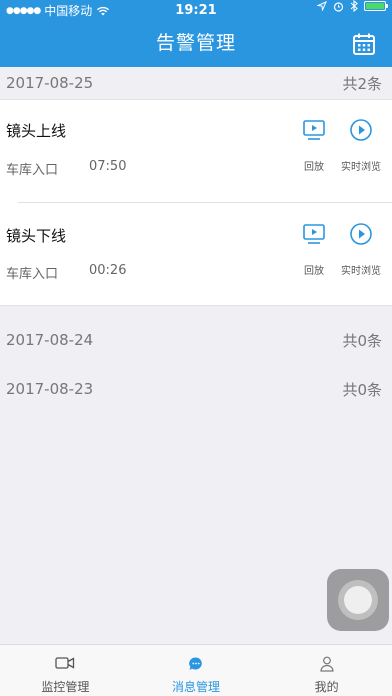 This screenshot has height=696, width=392. I want to click on alarm-name: 镜头上线, so click(36, 131).